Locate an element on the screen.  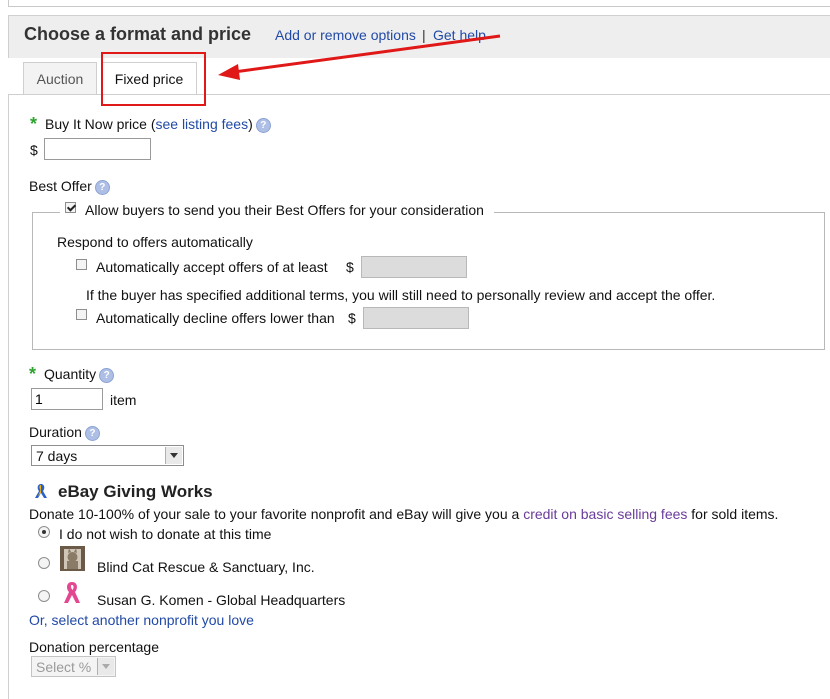
auto-decline-amount-input is located at coordinates (416, 318).